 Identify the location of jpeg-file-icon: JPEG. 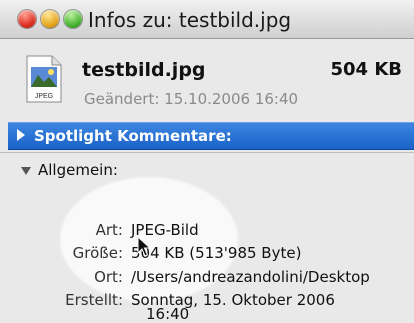
(44, 79).